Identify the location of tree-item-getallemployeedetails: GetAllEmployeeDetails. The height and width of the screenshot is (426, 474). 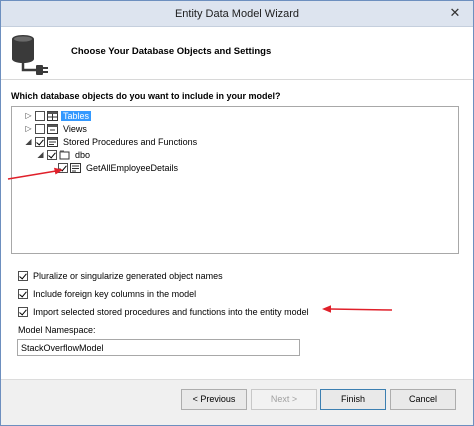
(119, 167).